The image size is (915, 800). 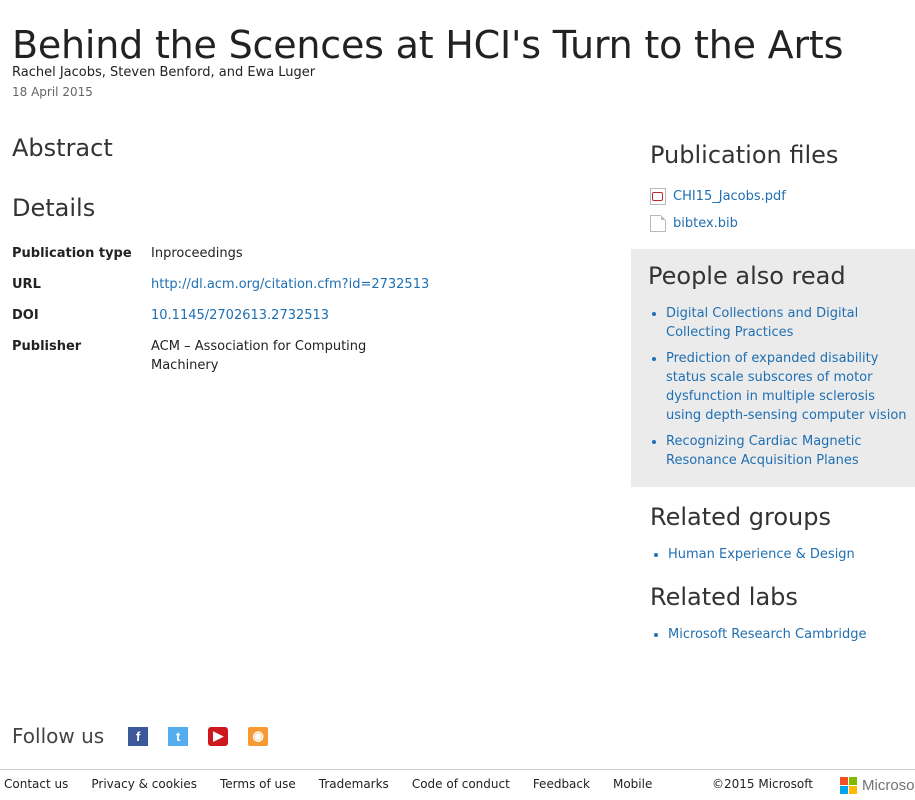 I want to click on rss-icon: ◉, so click(x=258, y=736).